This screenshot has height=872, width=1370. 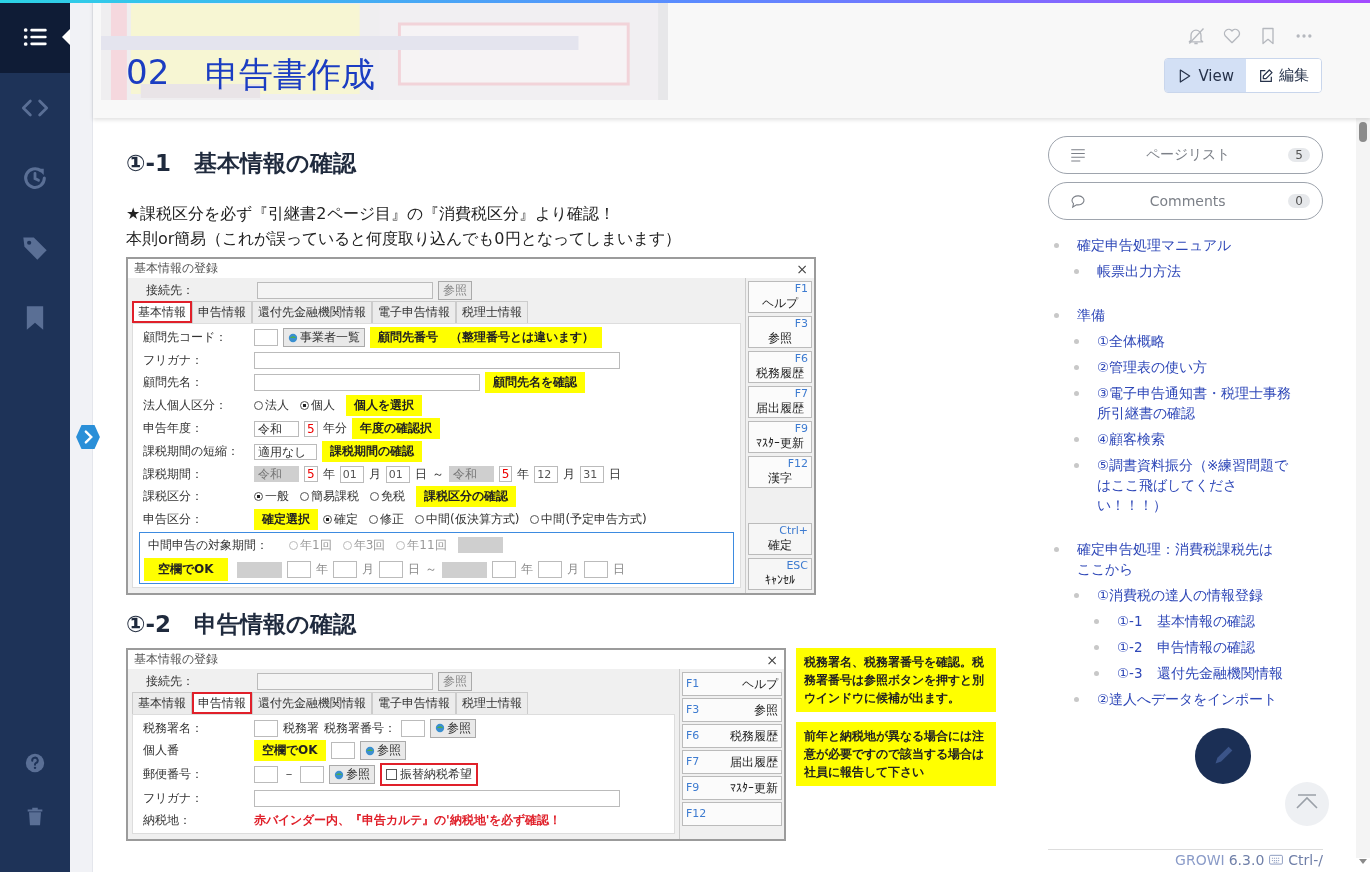 What do you see at coordinates (1223, 756) in the screenshot?
I see `edit-fab-icon` at bounding box center [1223, 756].